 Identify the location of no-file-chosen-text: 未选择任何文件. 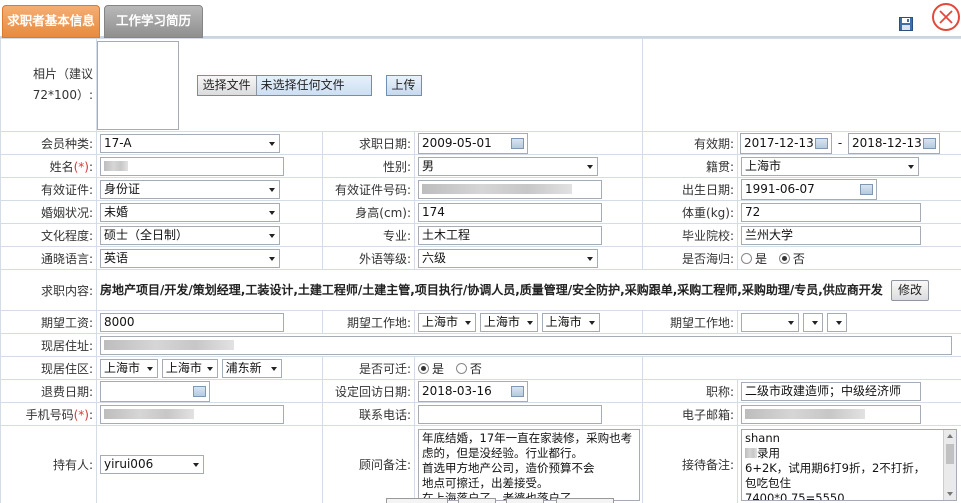
(313, 85).